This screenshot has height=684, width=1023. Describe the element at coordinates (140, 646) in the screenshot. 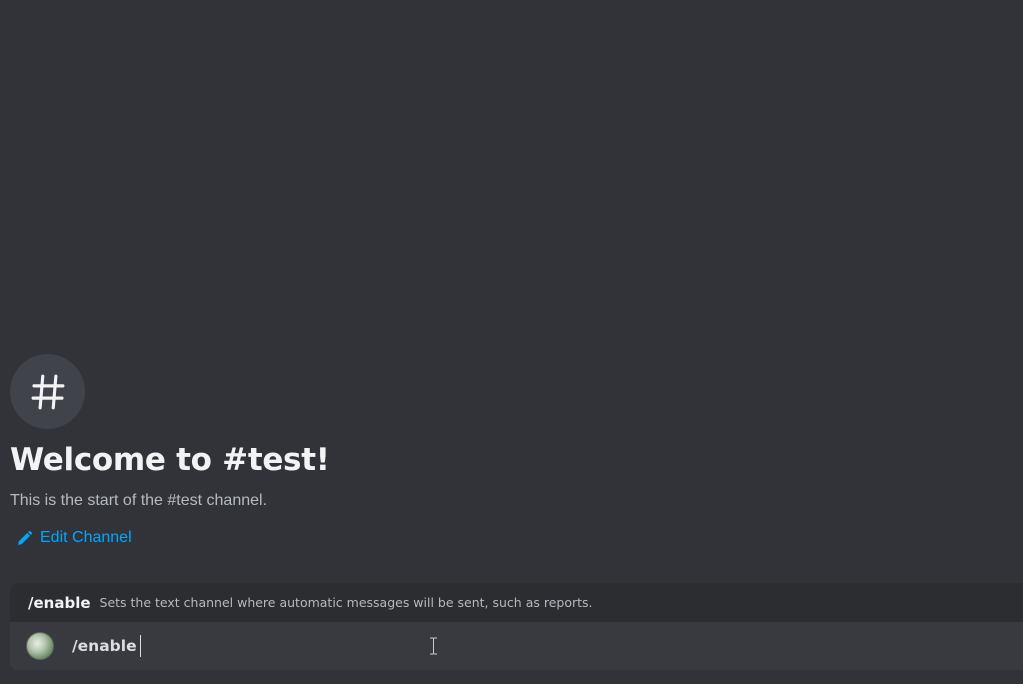

I see `text-caret` at that location.